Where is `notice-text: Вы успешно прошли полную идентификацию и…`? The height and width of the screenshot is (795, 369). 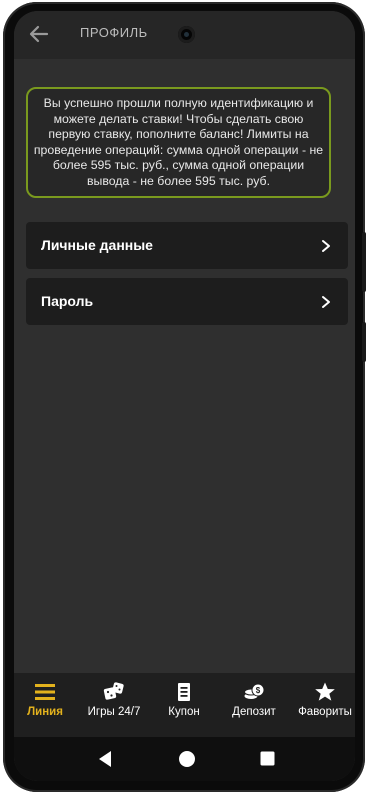
notice-text: Вы успешно прошли полную идентификацию и… is located at coordinates (178, 142).